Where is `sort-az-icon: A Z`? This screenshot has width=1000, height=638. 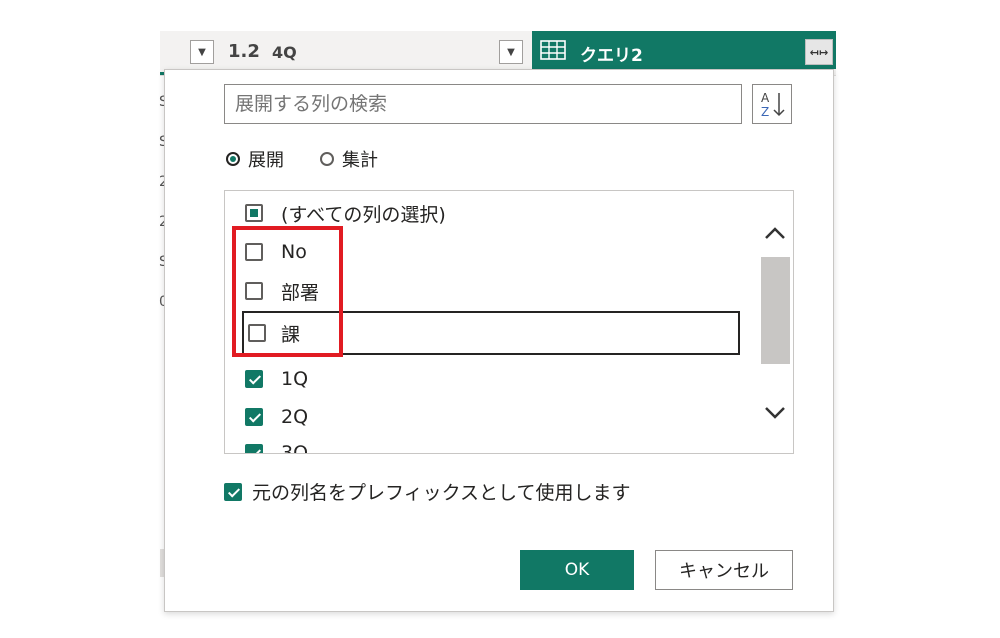 sort-az-icon: A Z is located at coordinates (773, 105).